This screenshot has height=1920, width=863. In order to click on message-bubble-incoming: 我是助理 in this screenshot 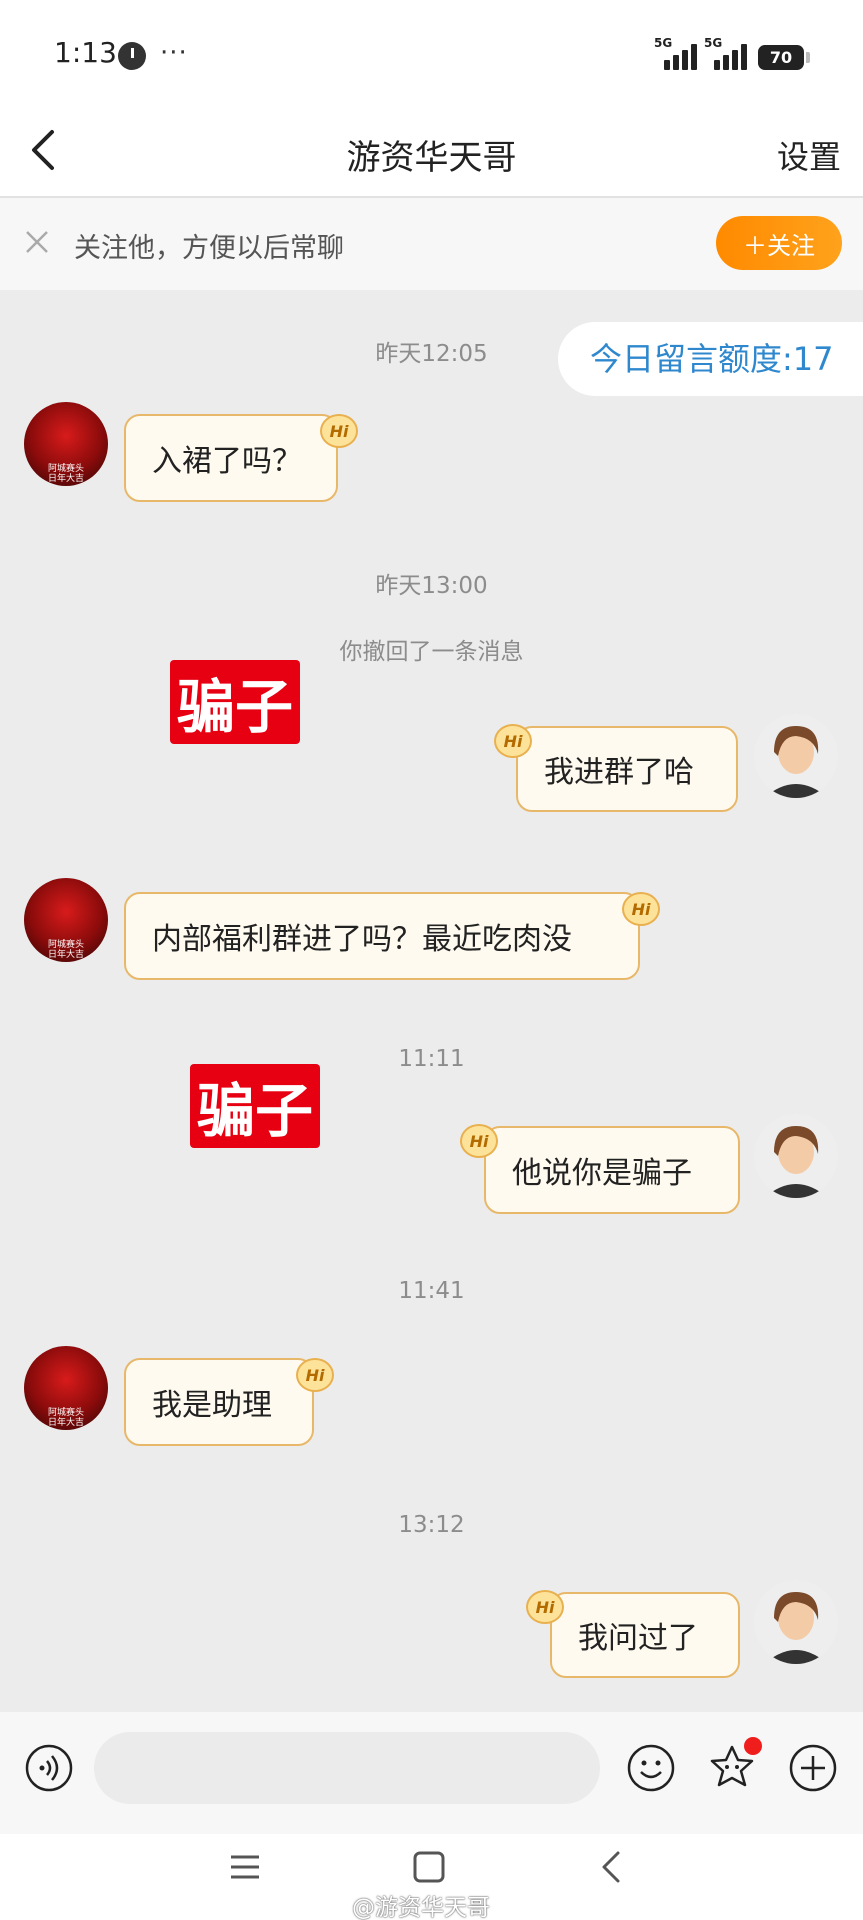, I will do `click(219, 1402)`.